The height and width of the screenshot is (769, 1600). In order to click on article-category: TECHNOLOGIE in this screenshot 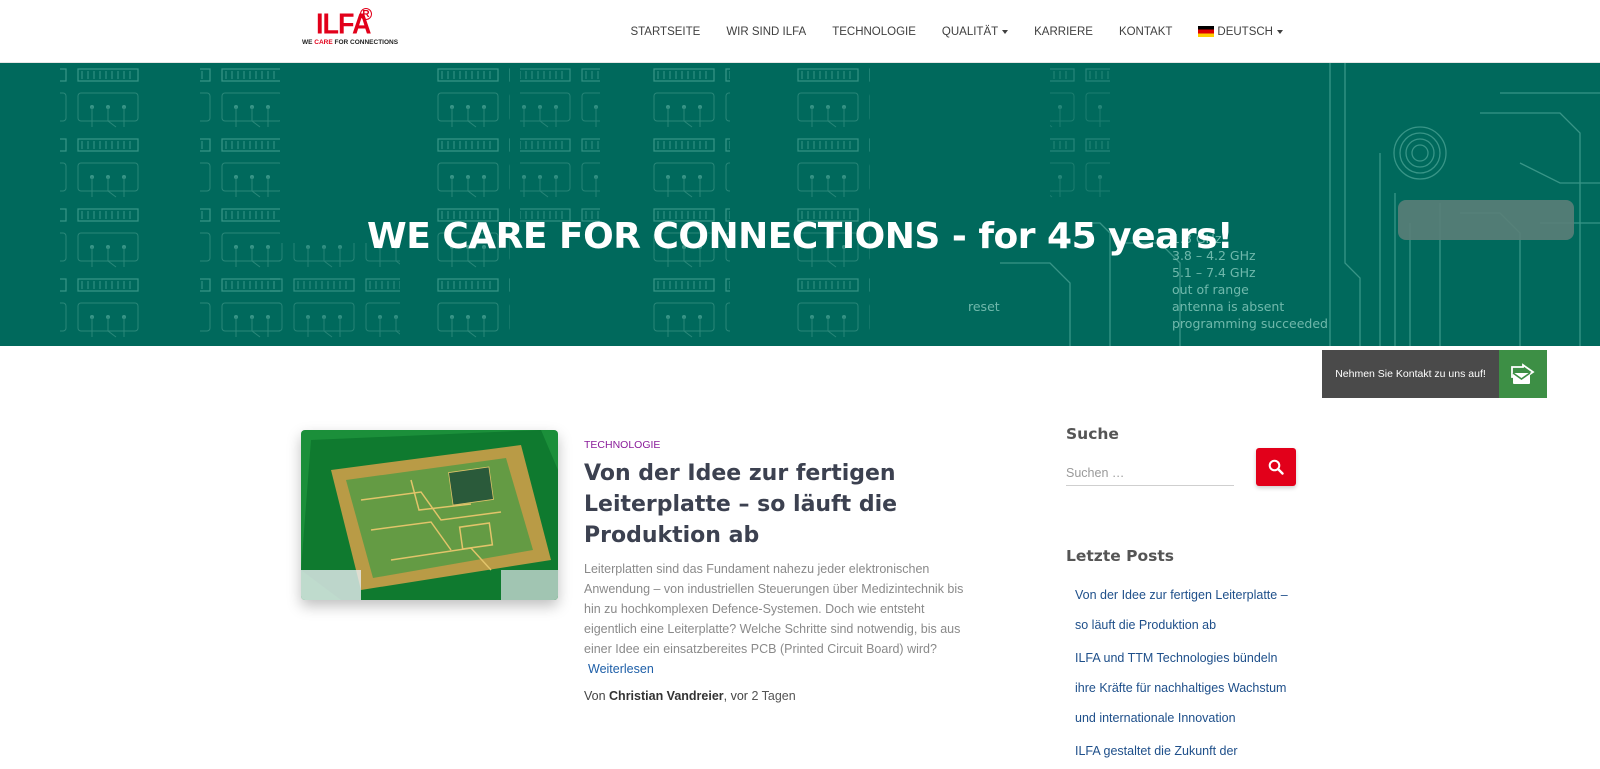, I will do `click(622, 445)`.